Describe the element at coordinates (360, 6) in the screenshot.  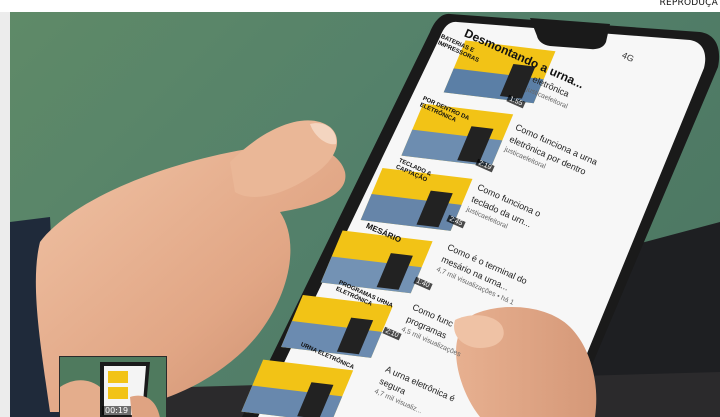
I see `top-strip: REPRODUÇÃ` at that location.